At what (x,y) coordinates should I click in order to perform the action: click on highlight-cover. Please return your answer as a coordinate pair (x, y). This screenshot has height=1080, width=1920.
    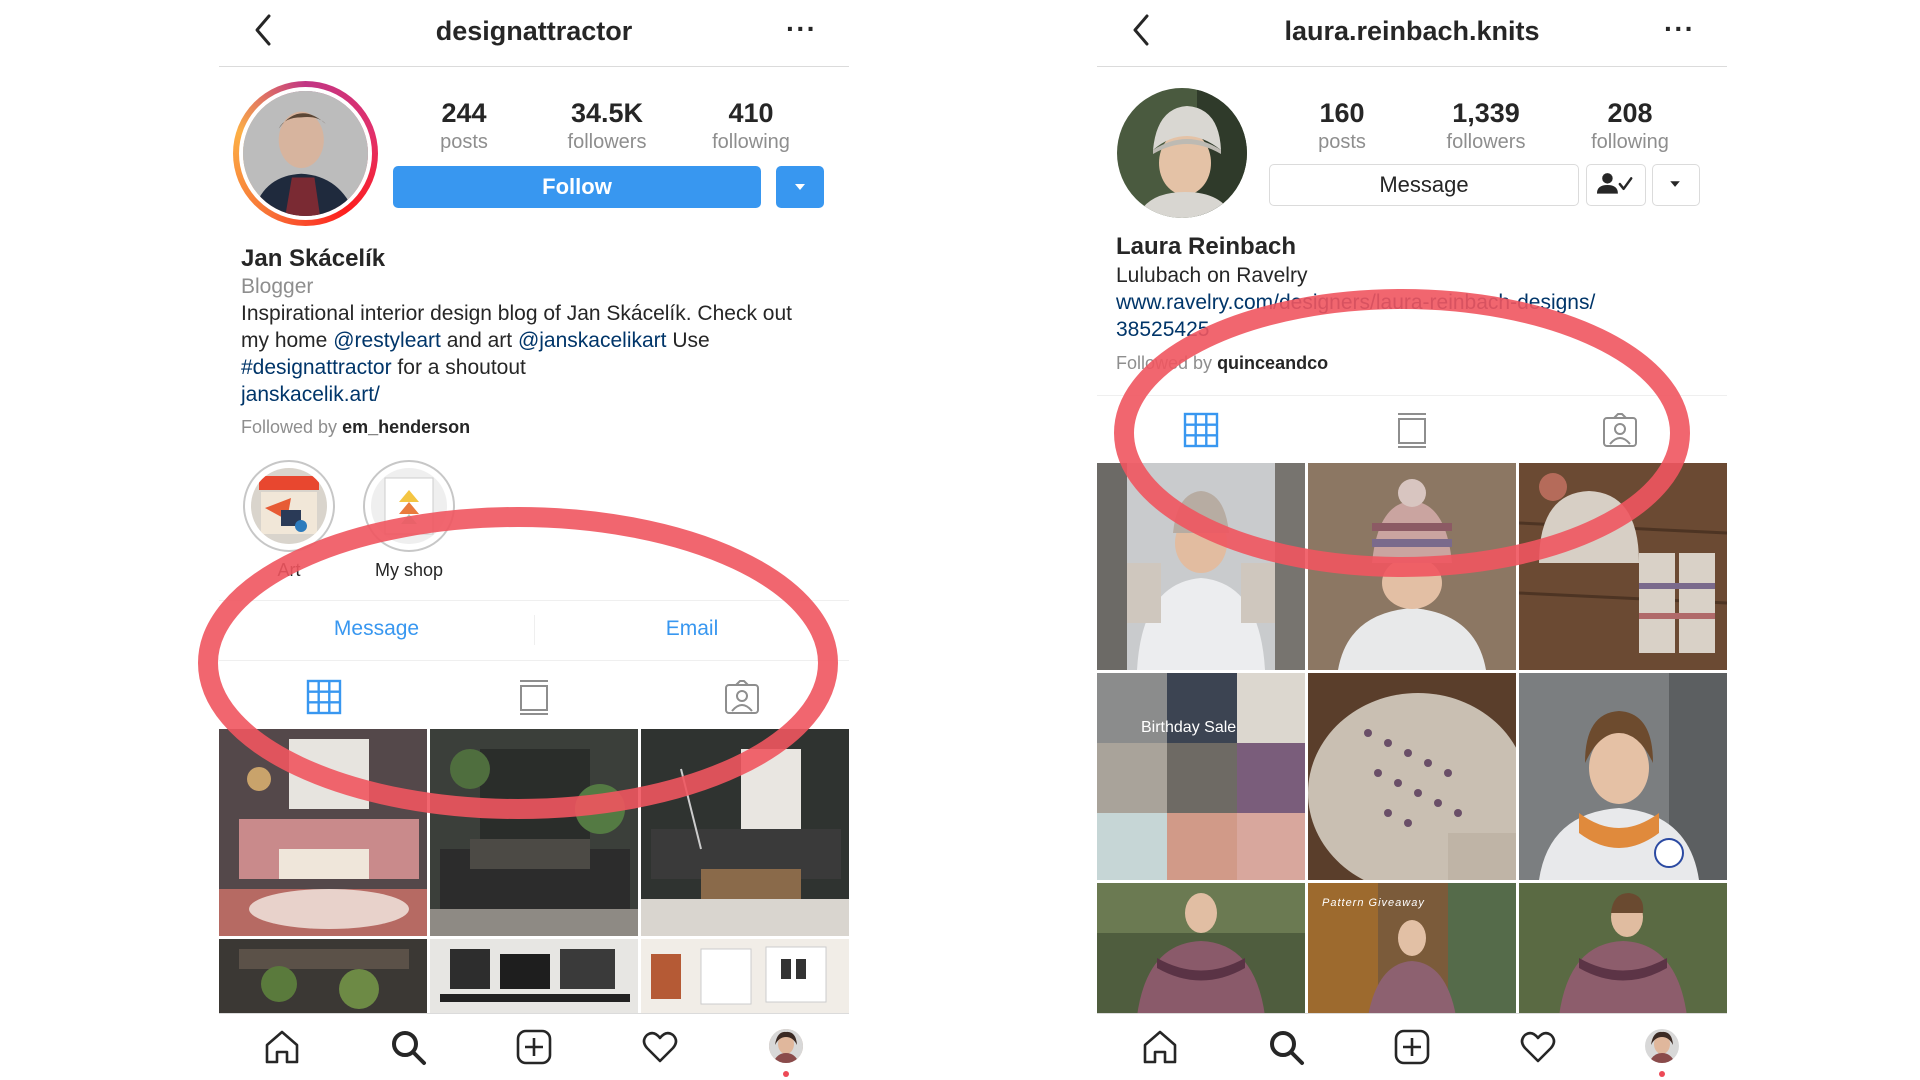
    Looking at the image, I should click on (409, 506).